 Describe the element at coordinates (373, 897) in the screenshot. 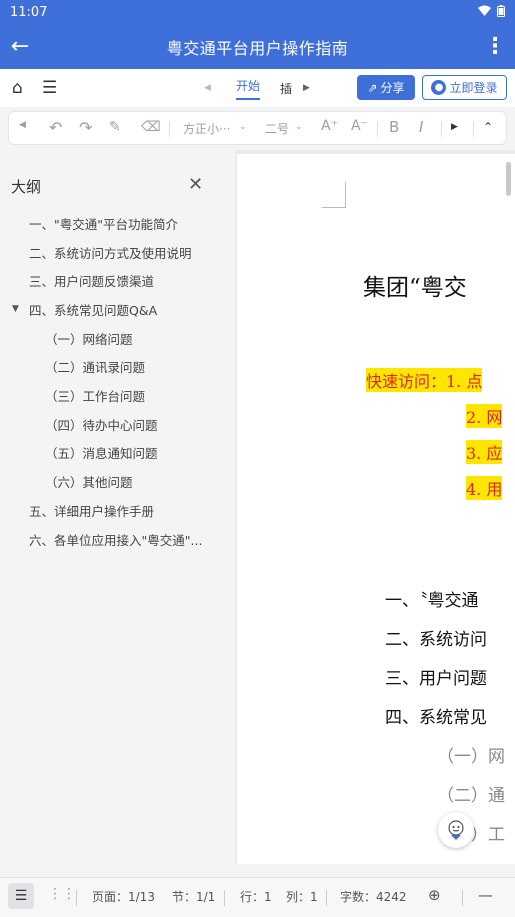

I see `word-count: 字数：4242` at that location.